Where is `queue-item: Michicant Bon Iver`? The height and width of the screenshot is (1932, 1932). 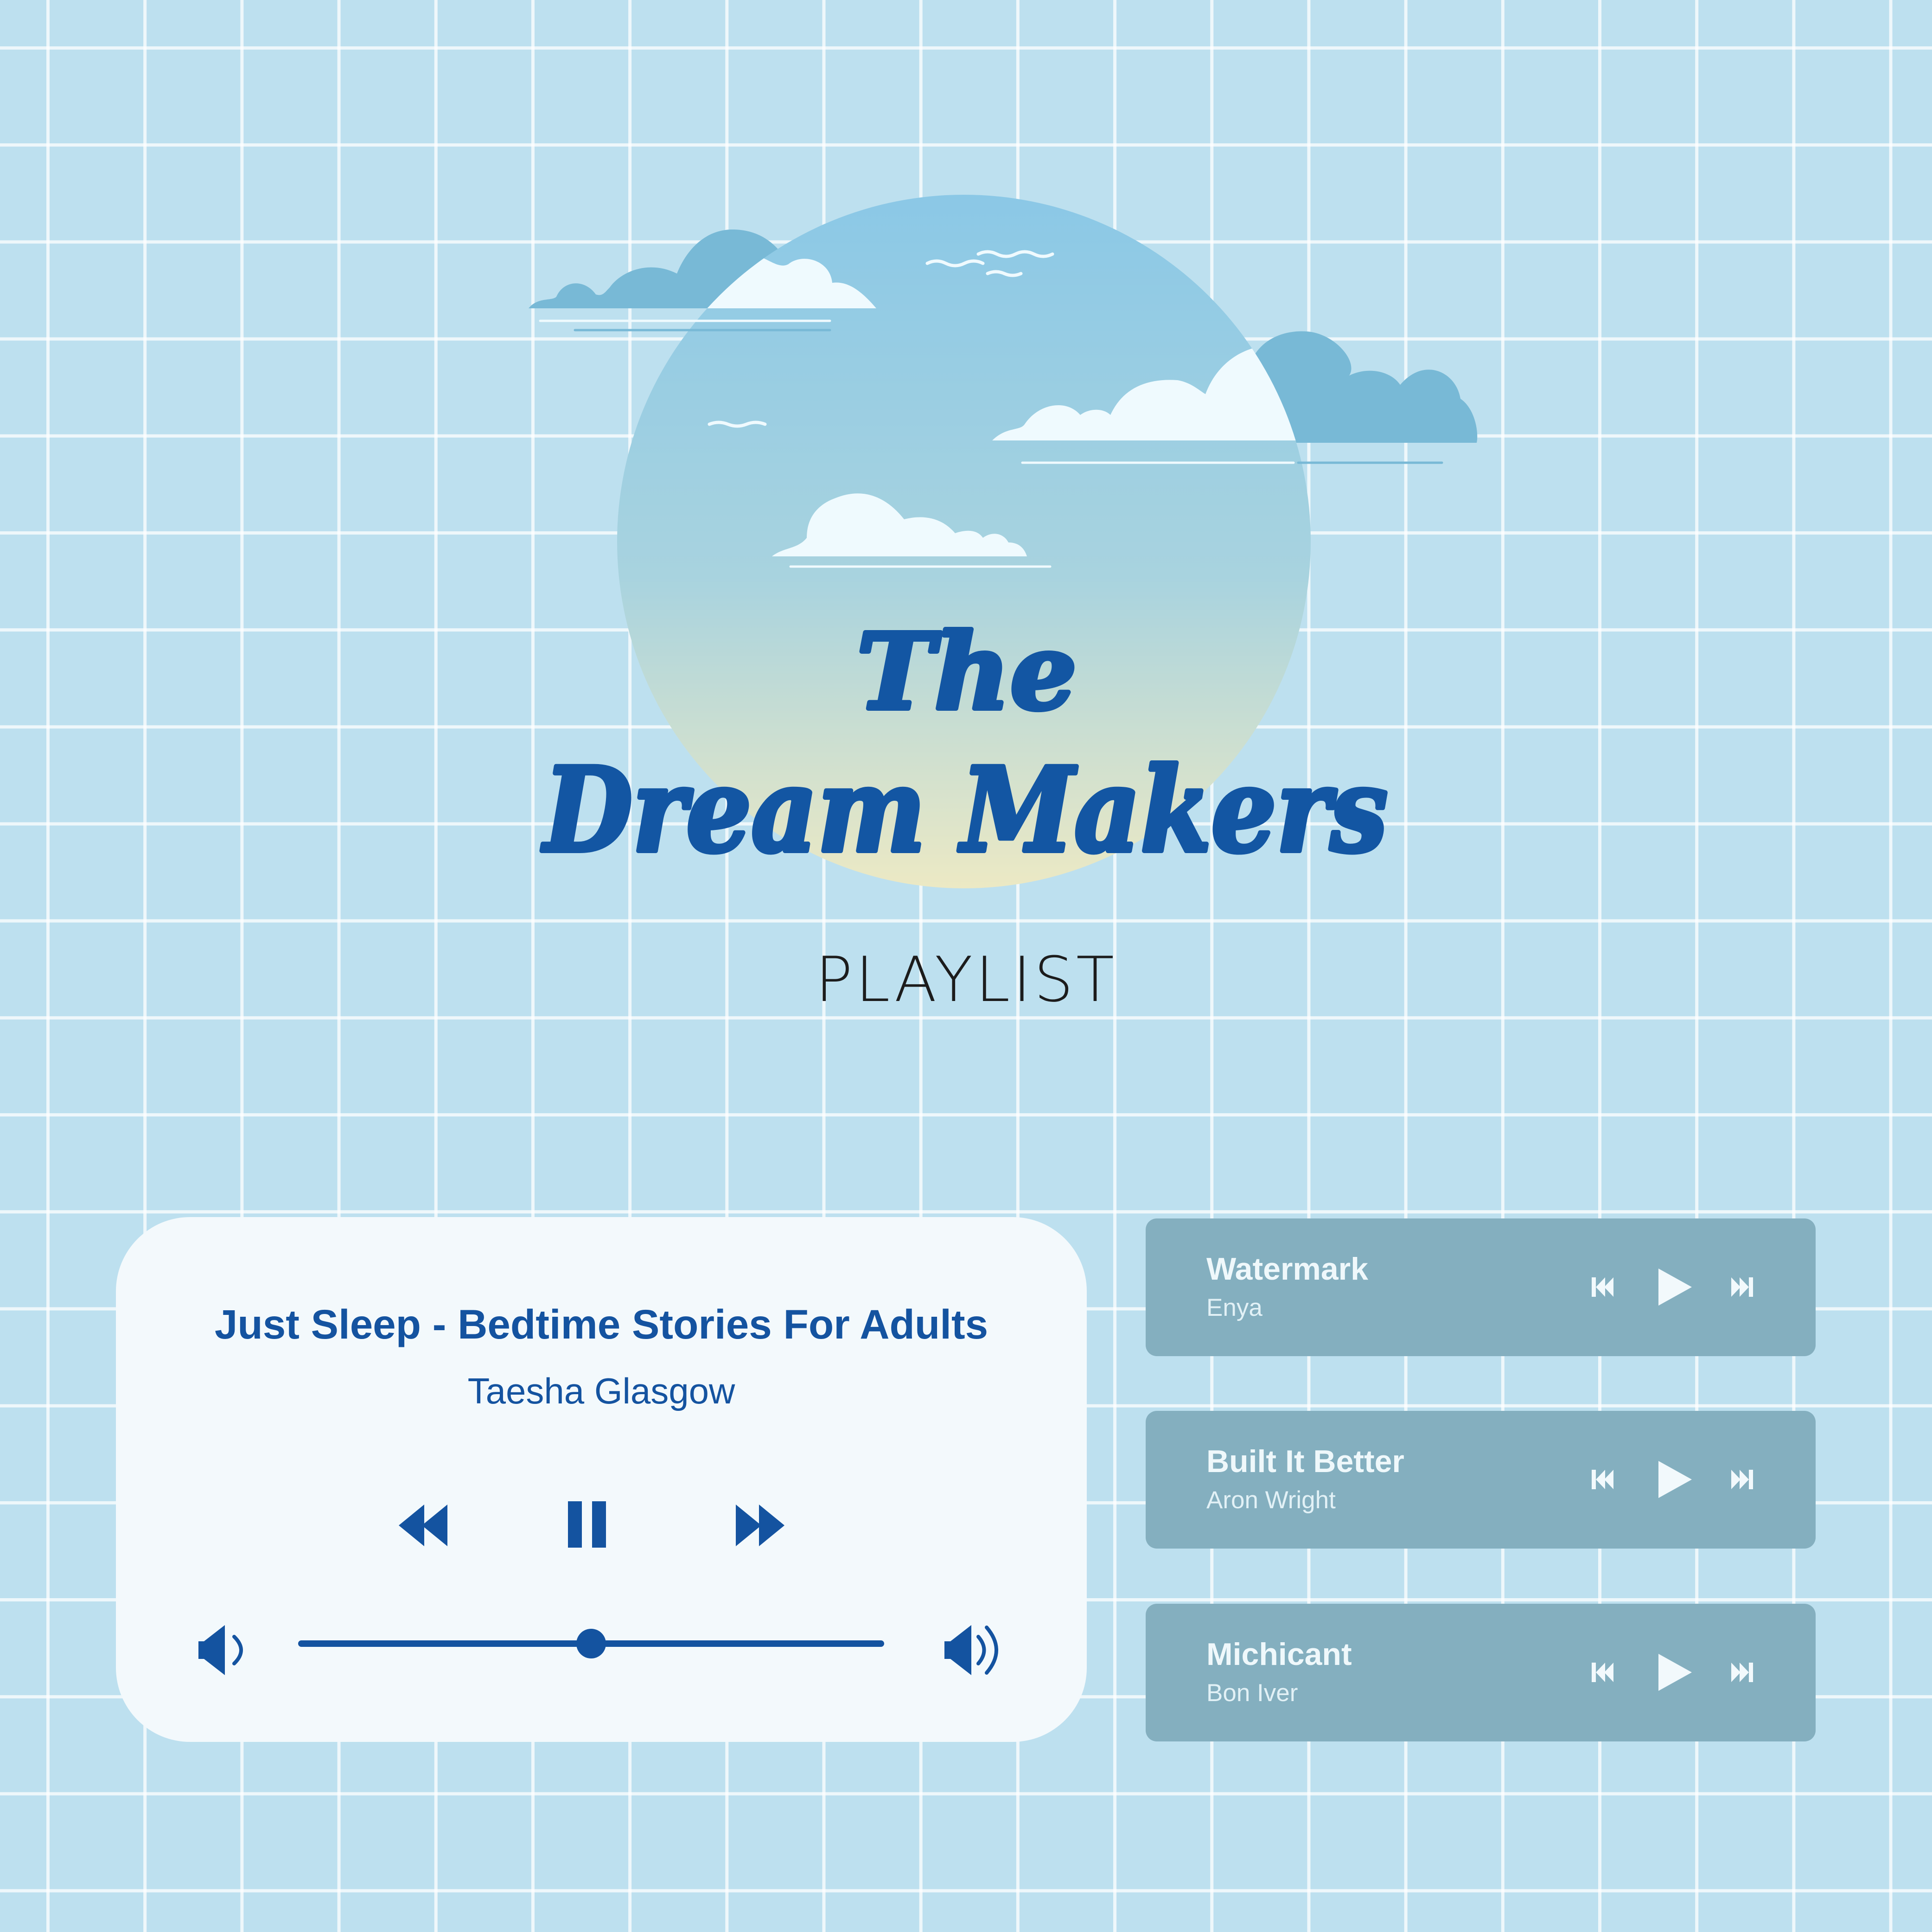 queue-item: Michicant Bon Iver is located at coordinates (1481, 1672).